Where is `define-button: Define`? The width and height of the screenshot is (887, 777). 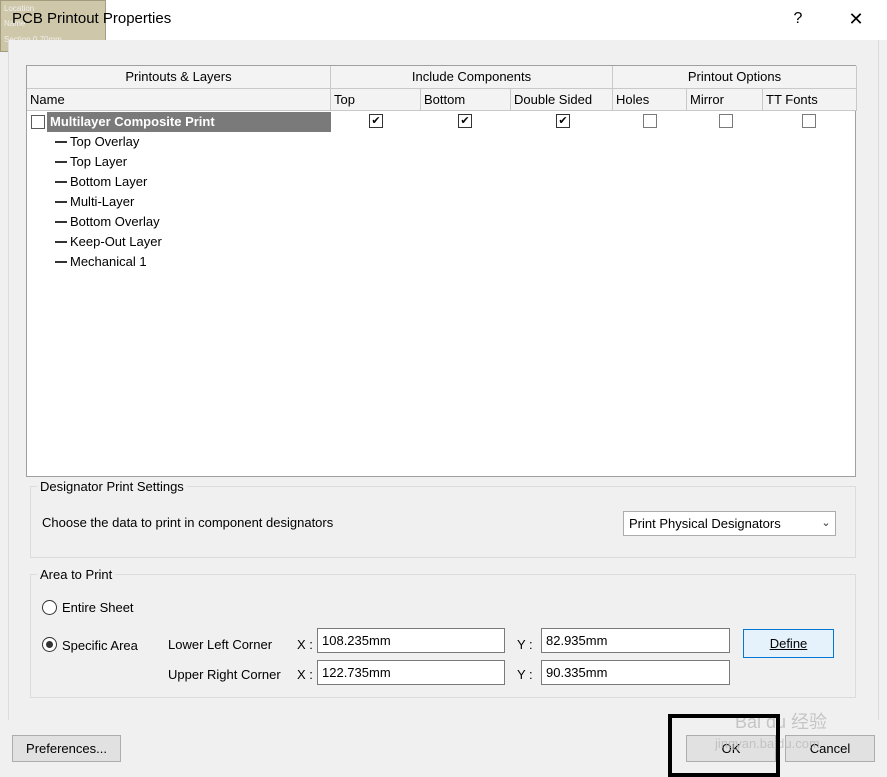 define-button: Define is located at coordinates (788, 643).